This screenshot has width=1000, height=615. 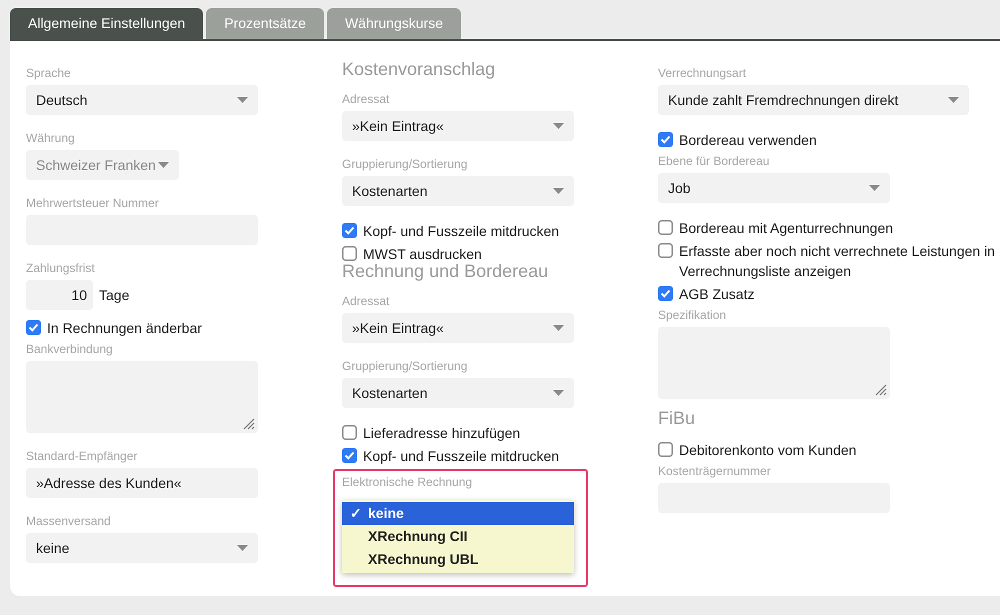 I want to click on unit-label: Tage, so click(x=114, y=295).